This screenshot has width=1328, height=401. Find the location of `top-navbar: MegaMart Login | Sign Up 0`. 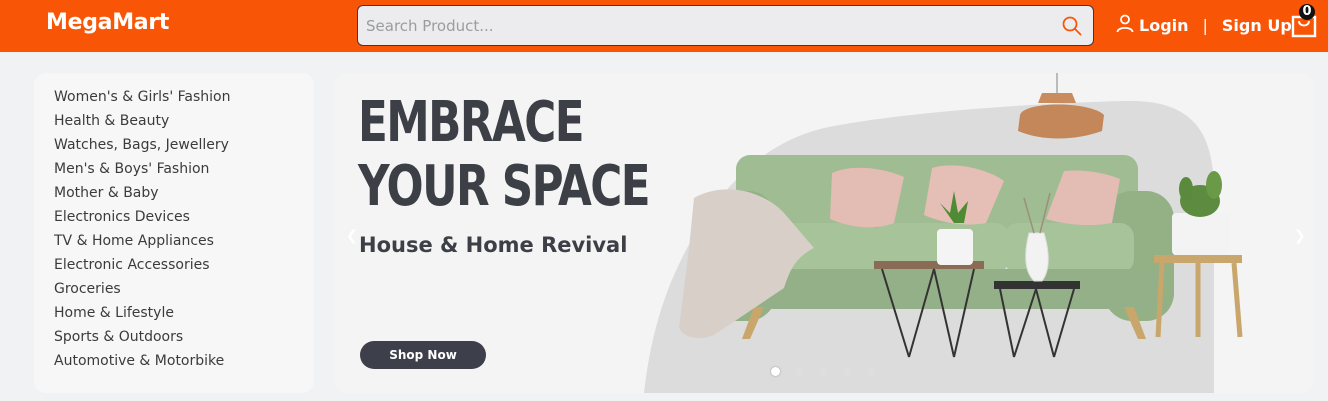

top-navbar: MegaMart Login | Sign Up 0 is located at coordinates (664, 26).